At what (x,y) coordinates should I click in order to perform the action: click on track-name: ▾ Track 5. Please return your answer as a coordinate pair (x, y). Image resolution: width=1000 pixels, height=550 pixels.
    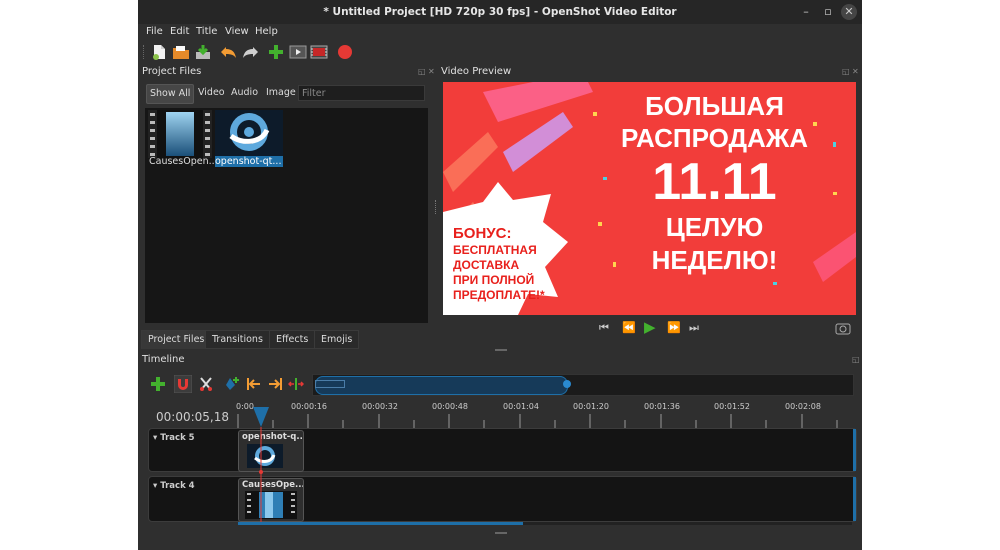
    Looking at the image, I should click on (174, 438).